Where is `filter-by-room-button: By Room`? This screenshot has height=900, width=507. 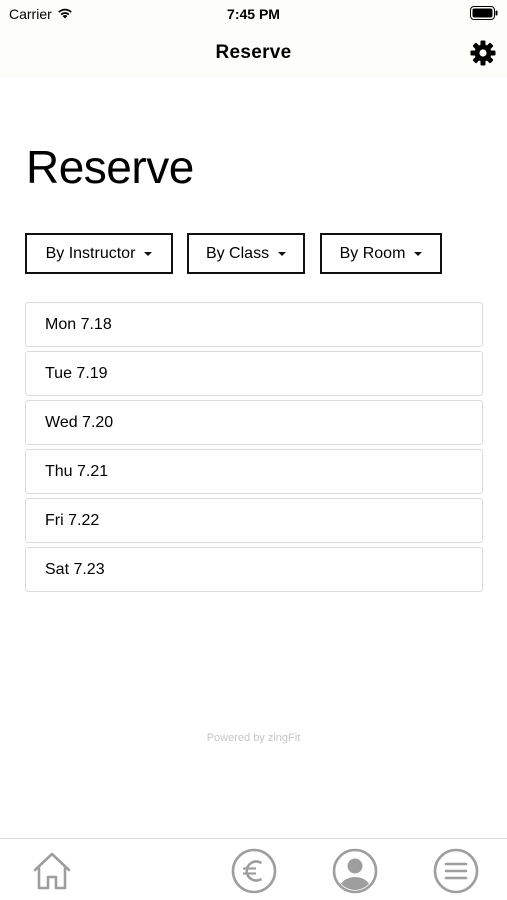
filter-by-room-button: By Room is located at coordinates (381, 253).